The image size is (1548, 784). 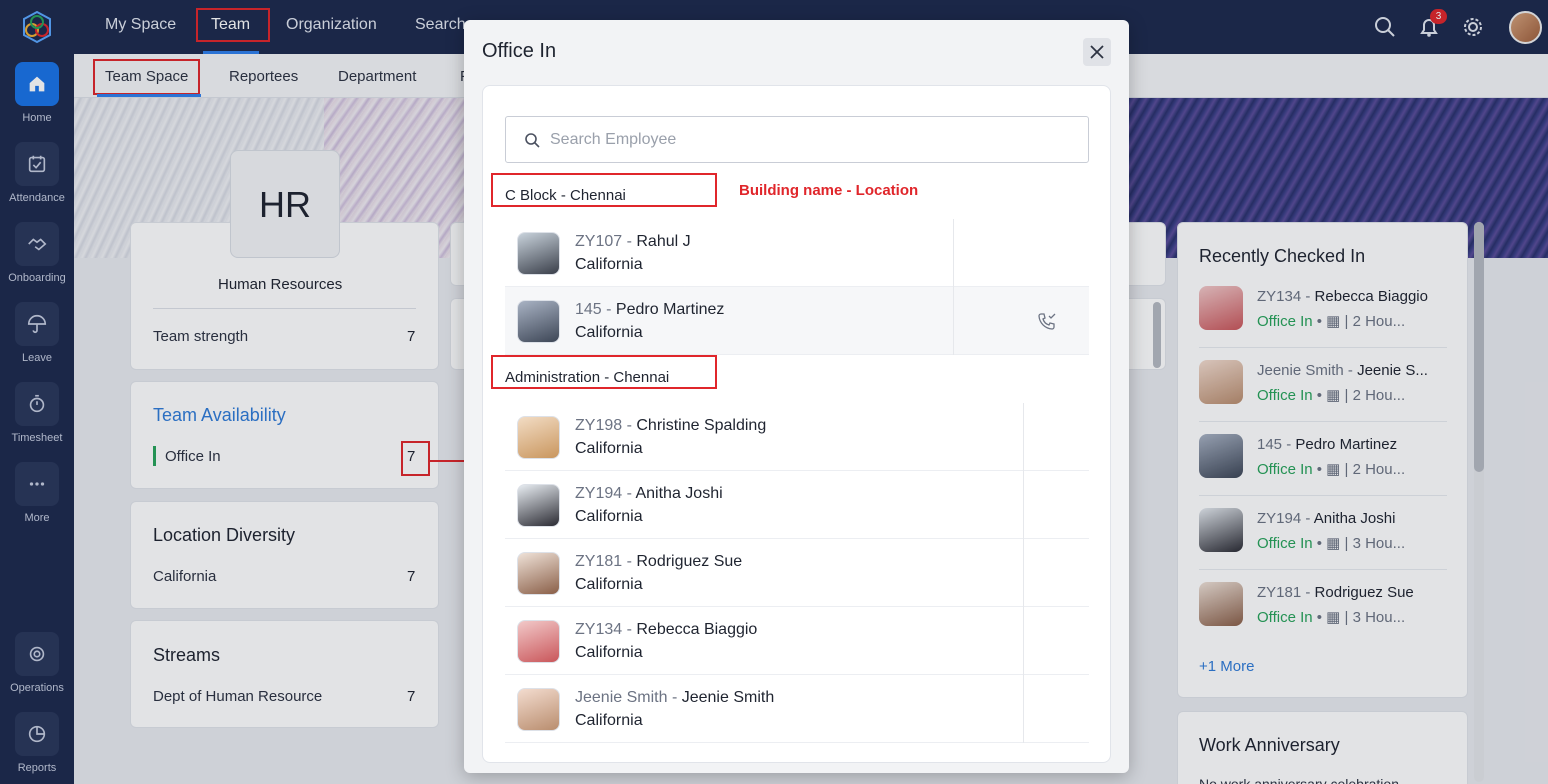 What do you see at coordinates (663, 241) in the screenshot?
I see `employee-name: Rahul J` at bounding box center [663, 241].